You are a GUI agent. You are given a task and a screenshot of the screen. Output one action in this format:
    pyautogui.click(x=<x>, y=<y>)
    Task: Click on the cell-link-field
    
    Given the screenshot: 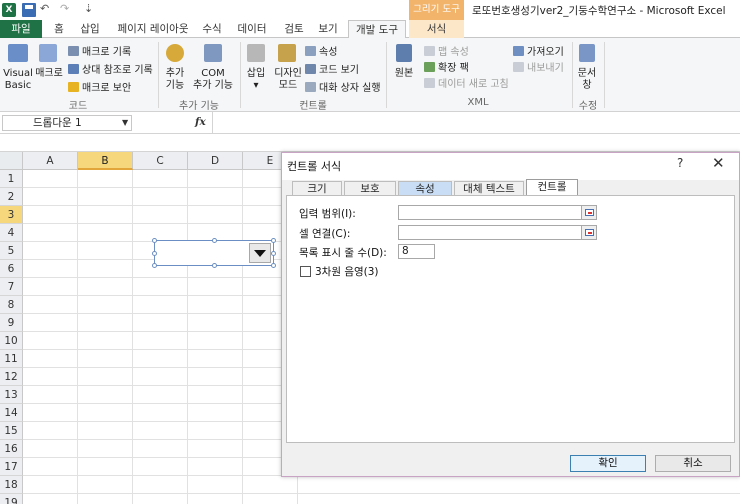 What is the action you would take?
    pyautogui.click(x=490, y=232)
    